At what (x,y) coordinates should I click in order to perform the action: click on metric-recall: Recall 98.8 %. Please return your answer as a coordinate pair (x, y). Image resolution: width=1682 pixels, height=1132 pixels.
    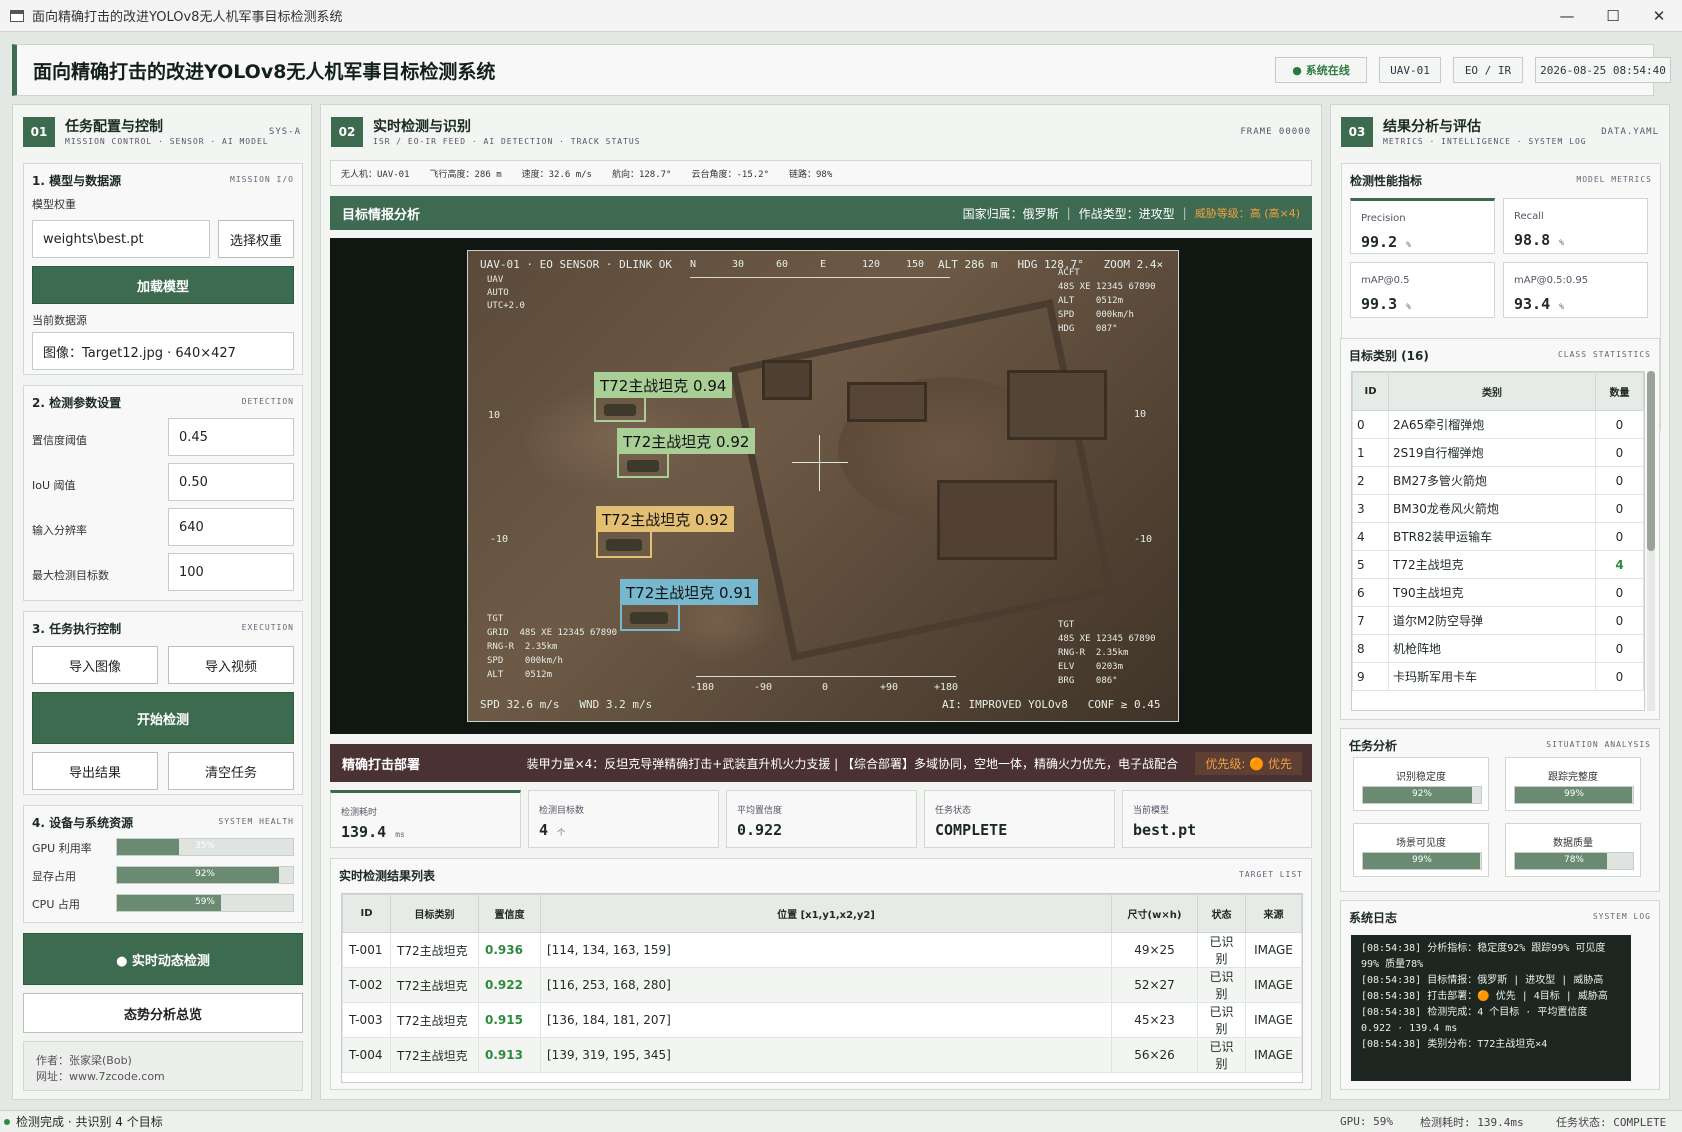
    Looking at the image, I should click on (1575, 226).